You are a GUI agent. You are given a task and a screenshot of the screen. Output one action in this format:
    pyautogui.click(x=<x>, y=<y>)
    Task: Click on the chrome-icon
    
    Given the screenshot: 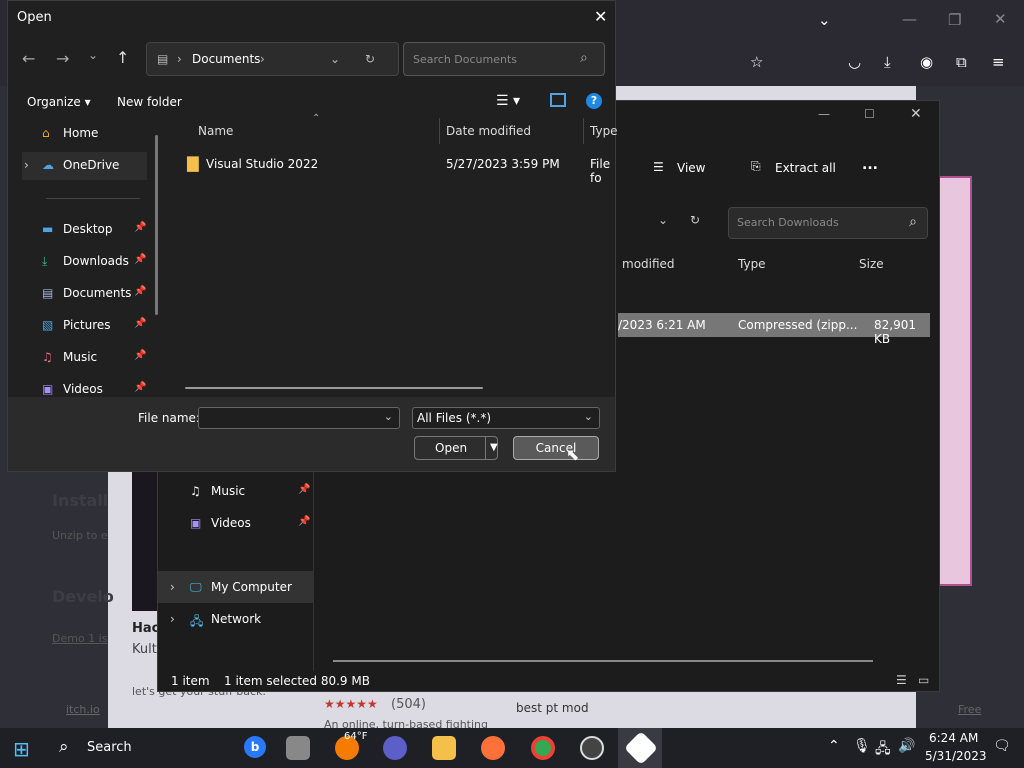 What is the action you would take?
    pyautogui.click(x=543, y=748)
    